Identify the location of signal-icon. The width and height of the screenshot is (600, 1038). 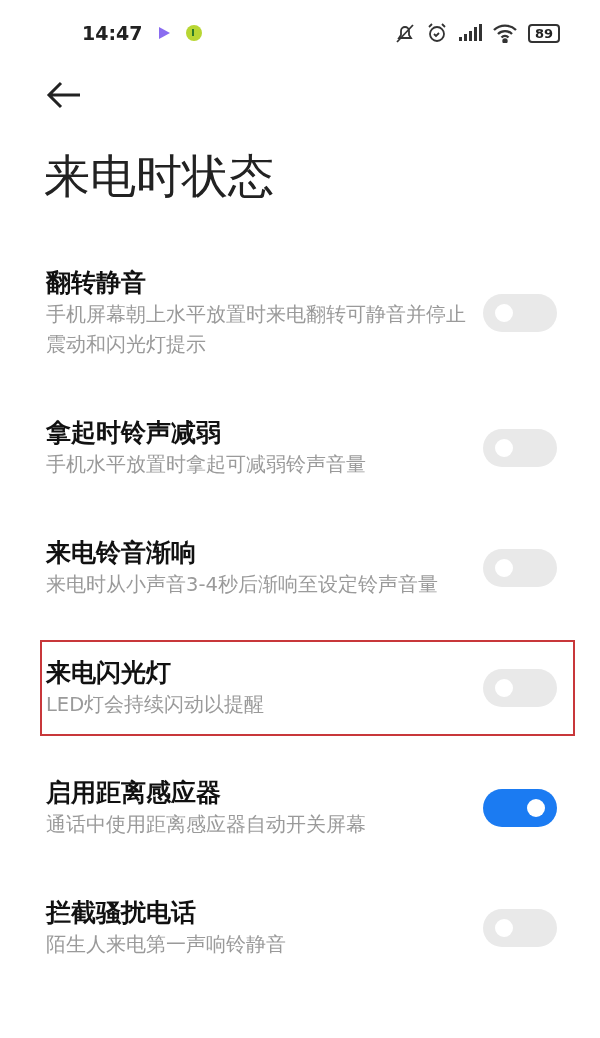
(469, 33).